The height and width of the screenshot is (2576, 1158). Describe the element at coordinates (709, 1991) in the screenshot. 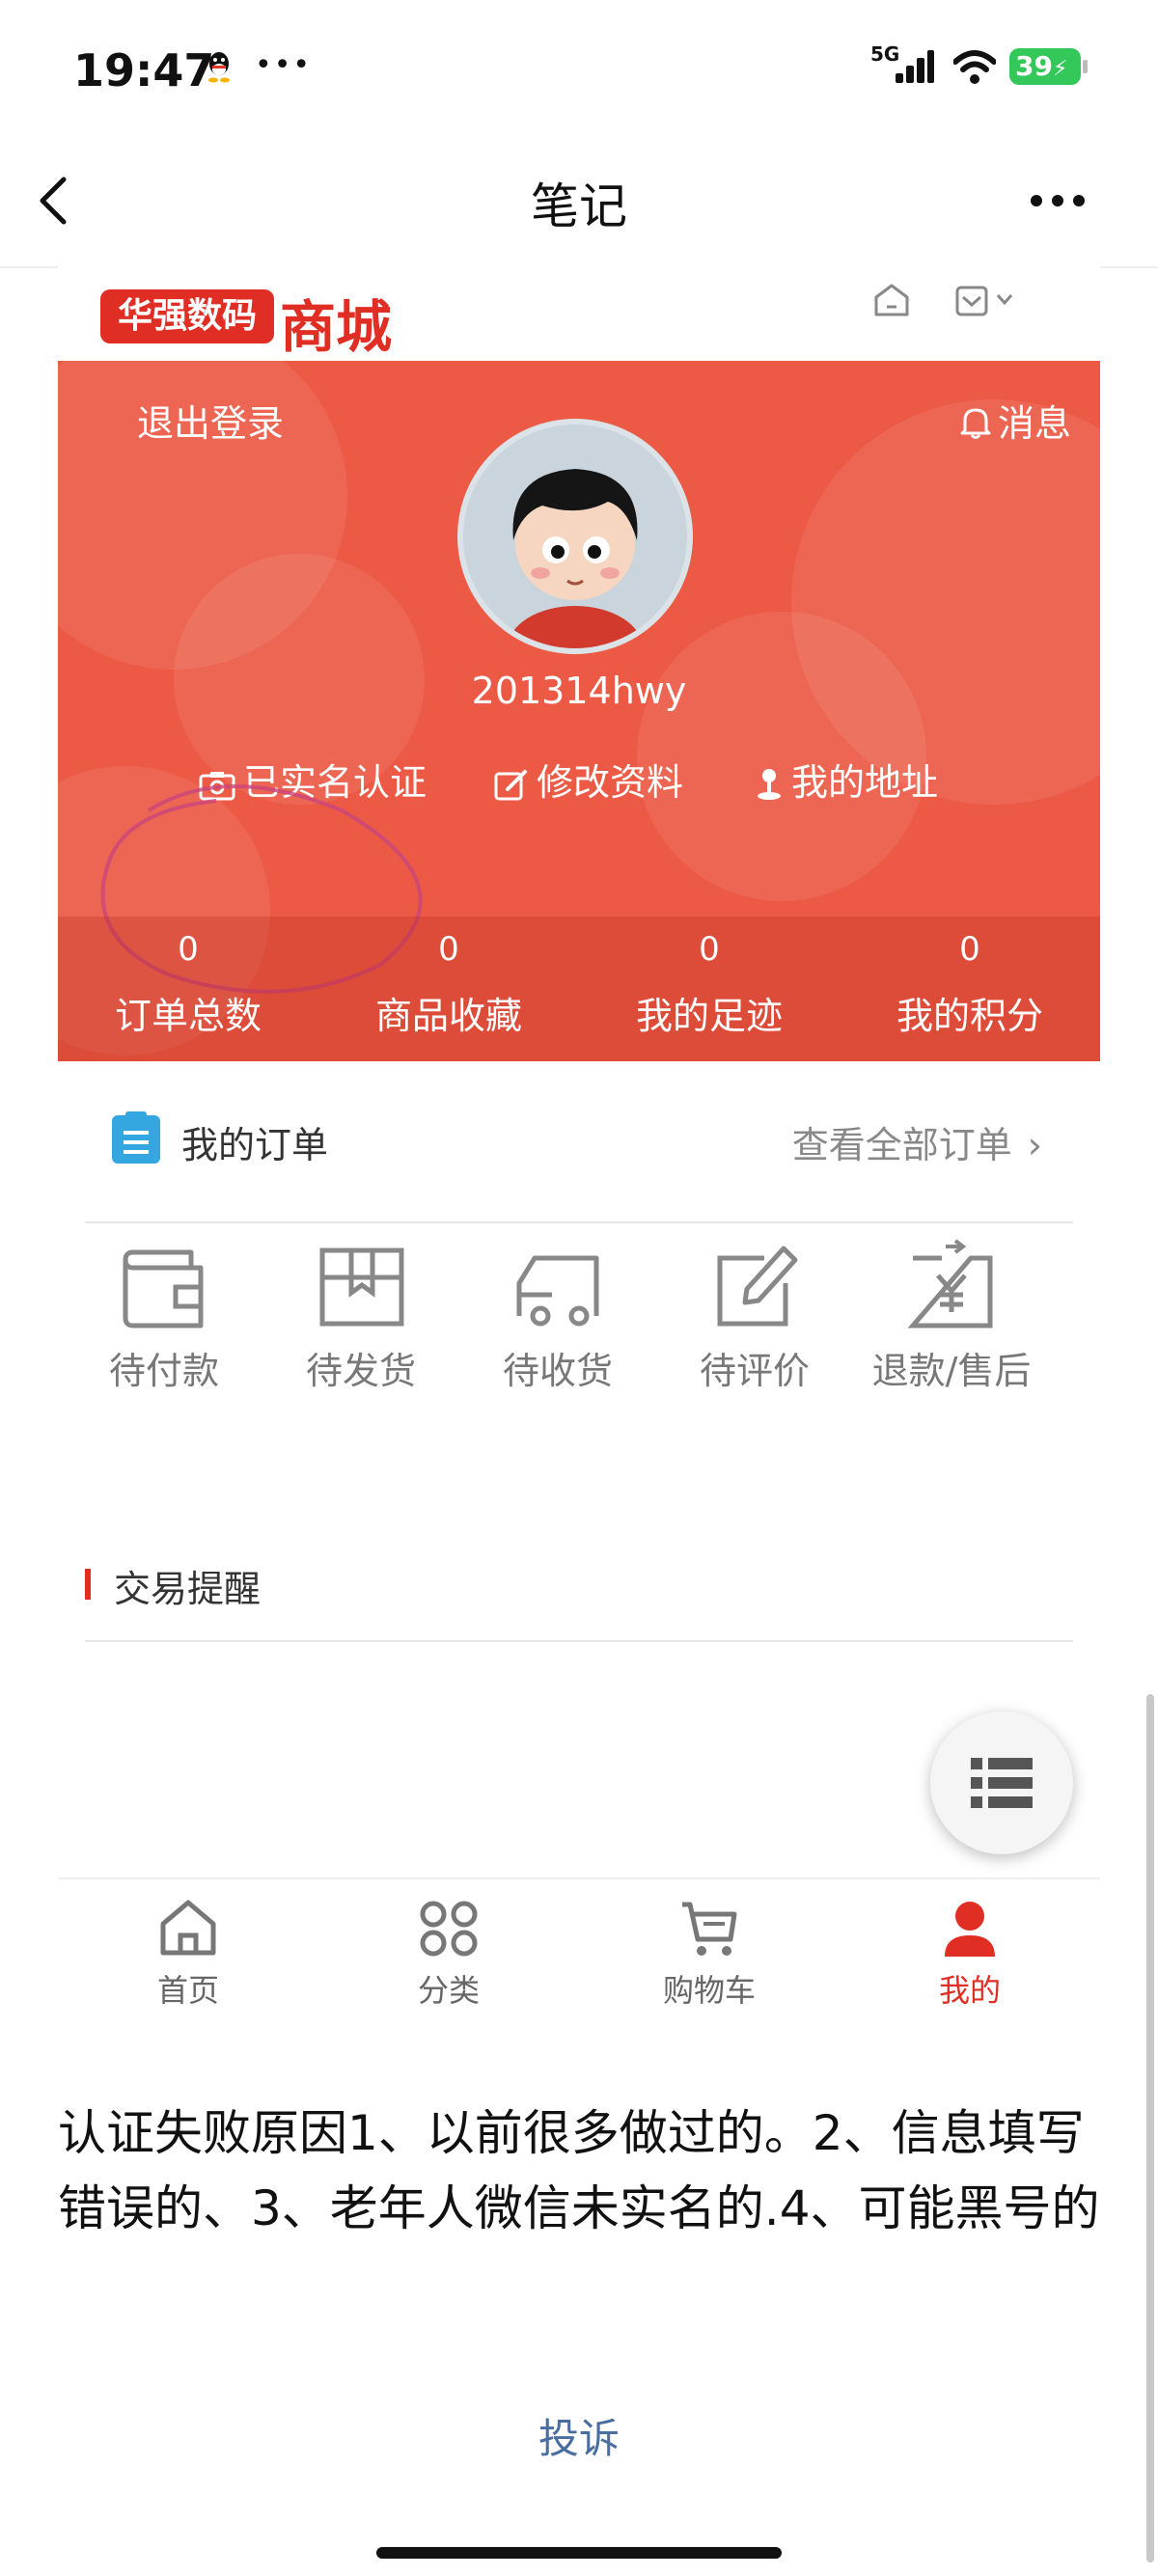

I see `tab-label: 购物车` at that location.